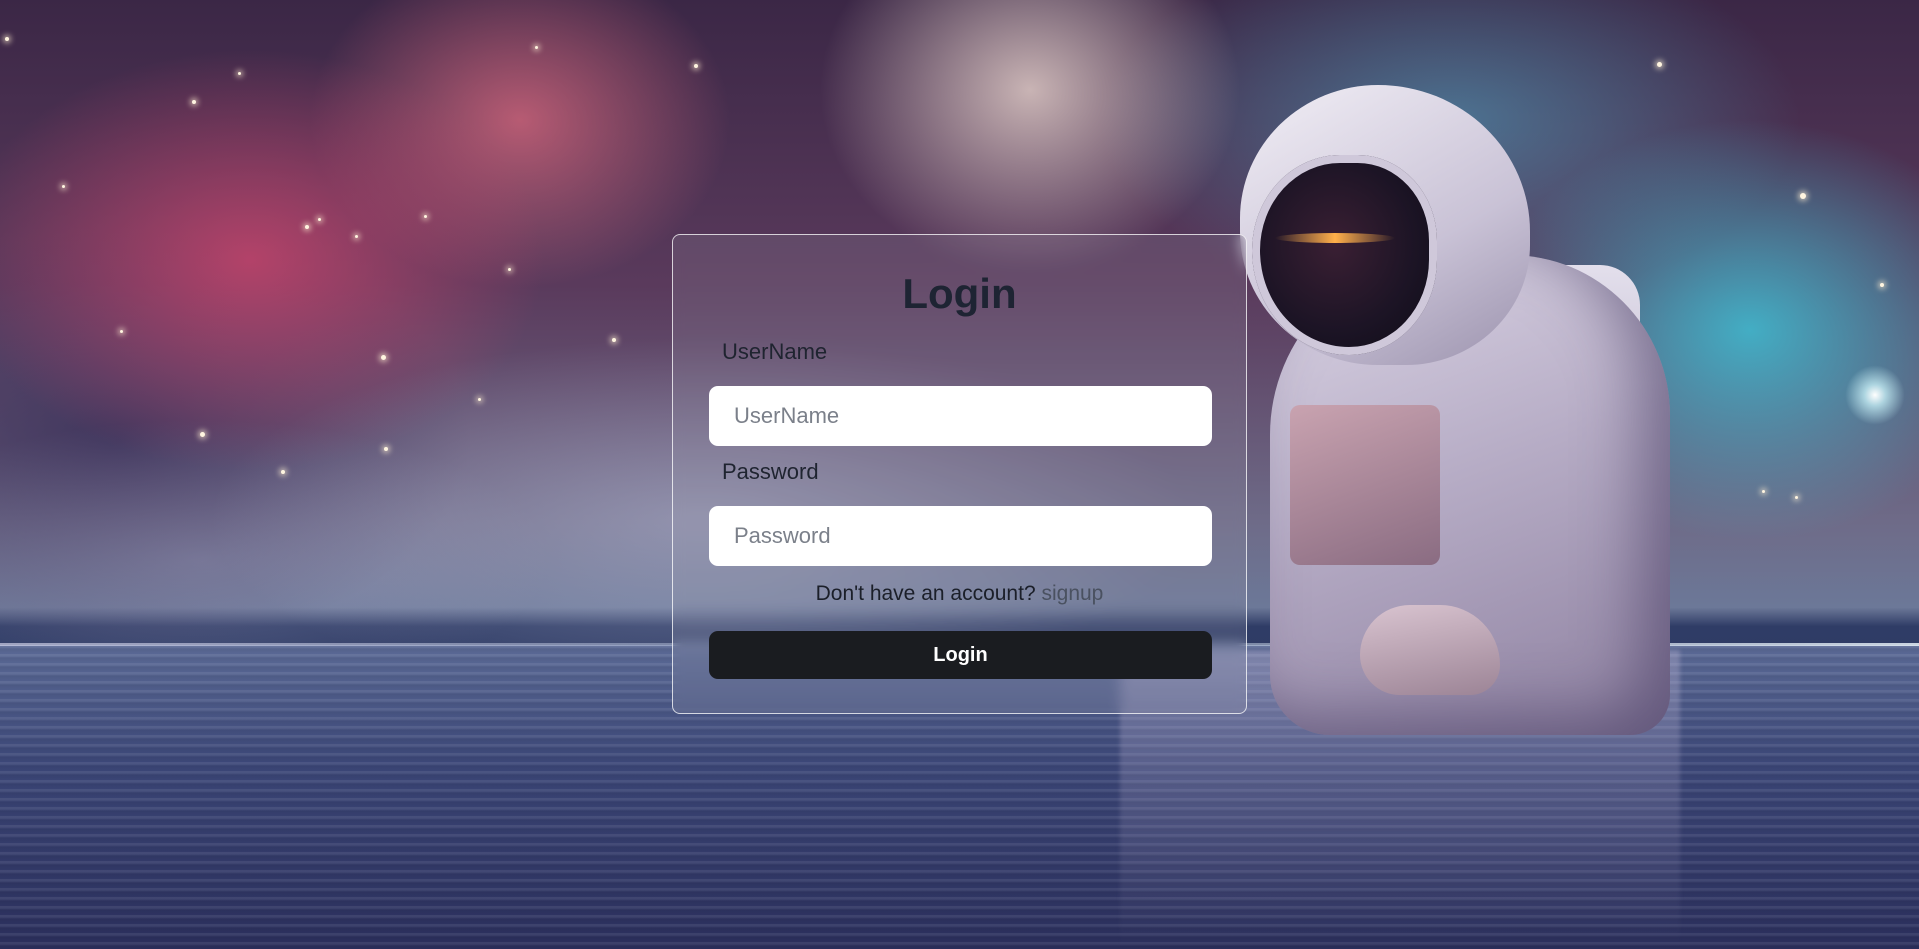  What do you see at coordinates (1430, 650) in the screenshot?
I see `astronaut-glove` at bounding box center [1430, 650].